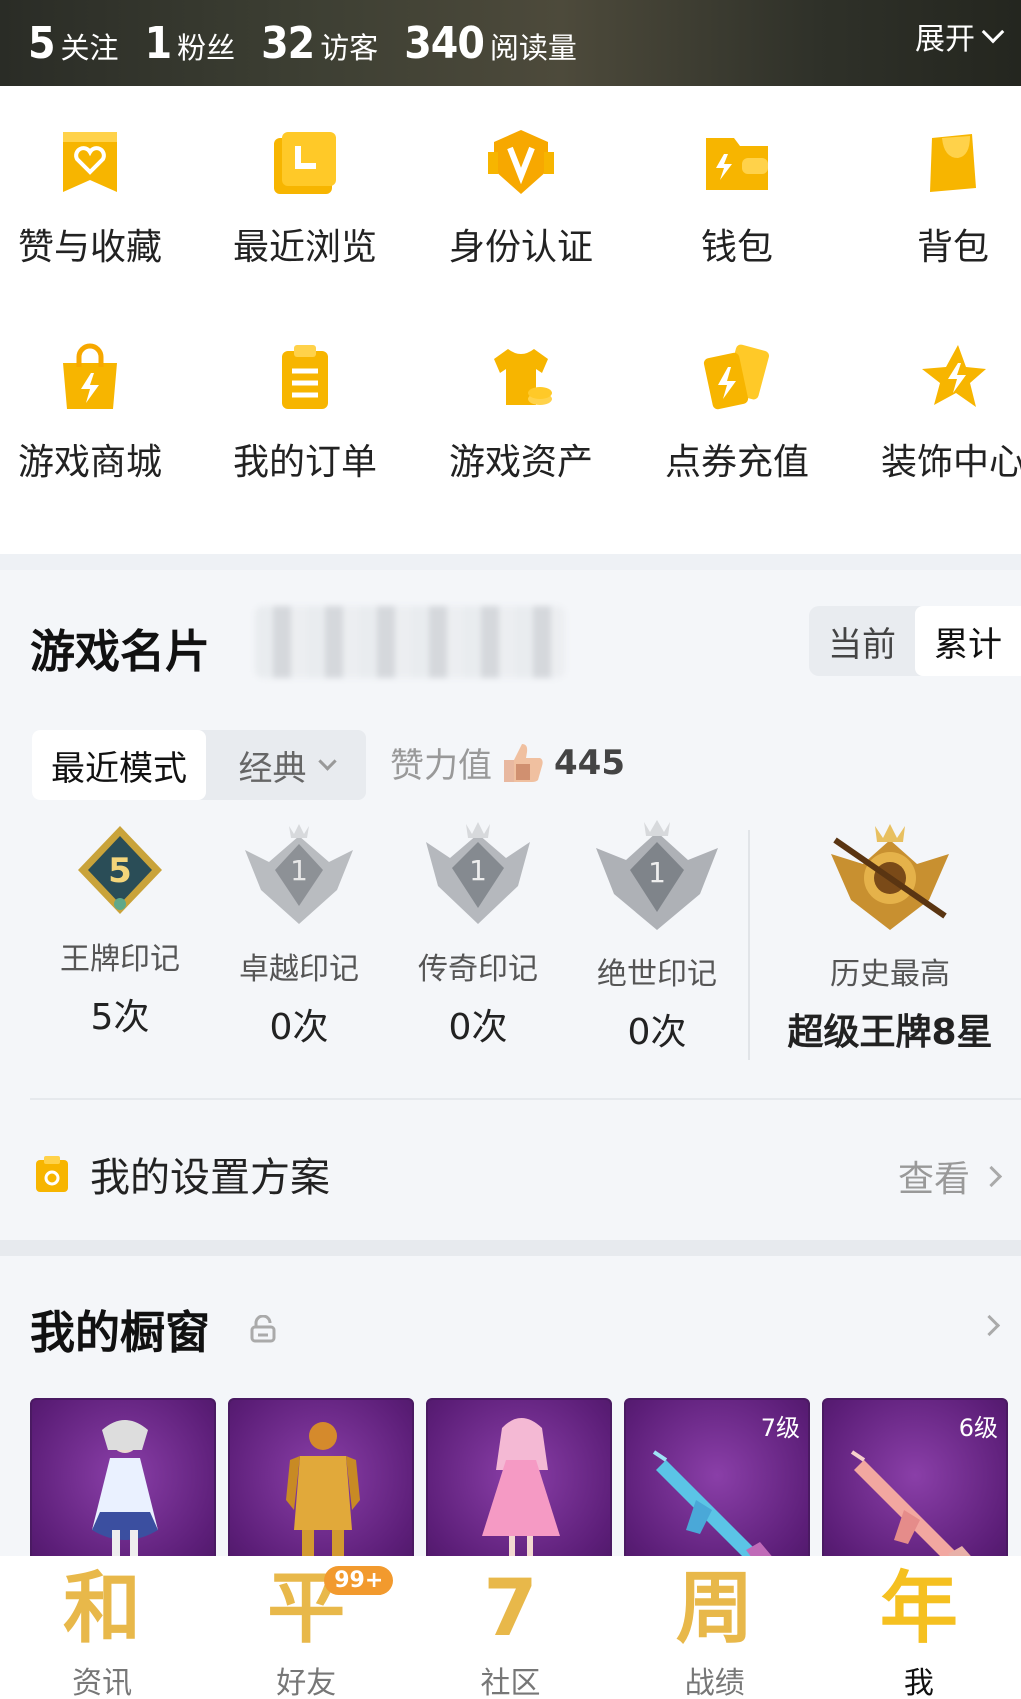 This screenshot has height=1699, width=1021. I want to click on svg-text: 5, so click(120, 871).